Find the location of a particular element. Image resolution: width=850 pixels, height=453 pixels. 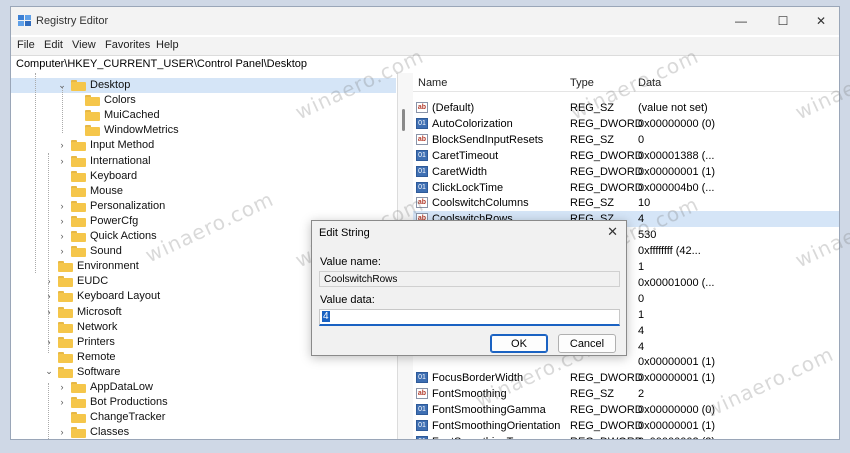

value-row: 0x00000001 (1) is located at coordinates (626, 362).